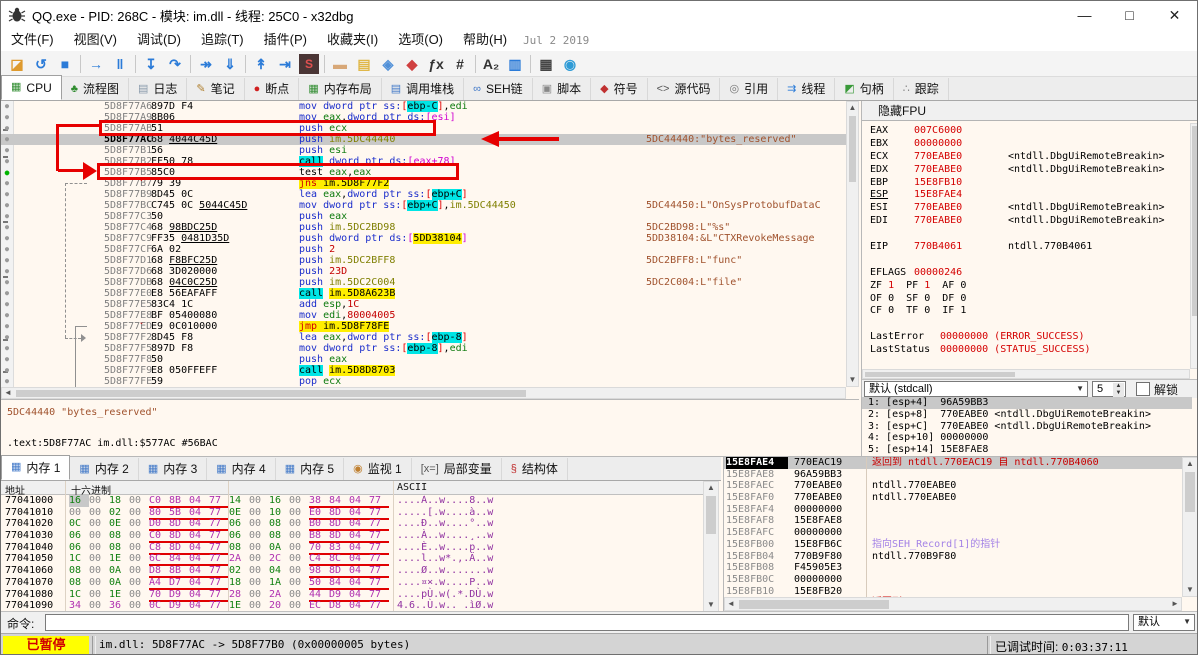 This screenshot has width=1198, height=655. What do you see at coordinates (423, 393) in the screenshot?
I see `disasm-hscrollbar: ◄` at bounding box center [423, 393].